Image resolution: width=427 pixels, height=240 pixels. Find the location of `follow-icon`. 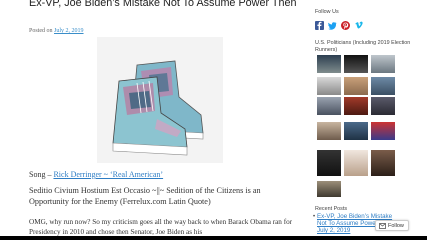

follow-icon is located at coordinates (382, 225).